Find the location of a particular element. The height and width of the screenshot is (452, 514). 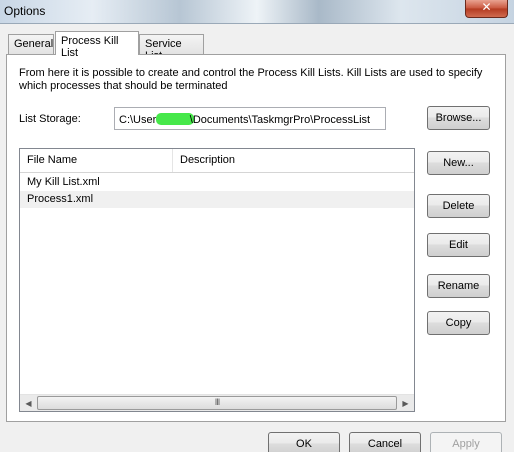

ok-button: OK is located at coordinates (304, 442).